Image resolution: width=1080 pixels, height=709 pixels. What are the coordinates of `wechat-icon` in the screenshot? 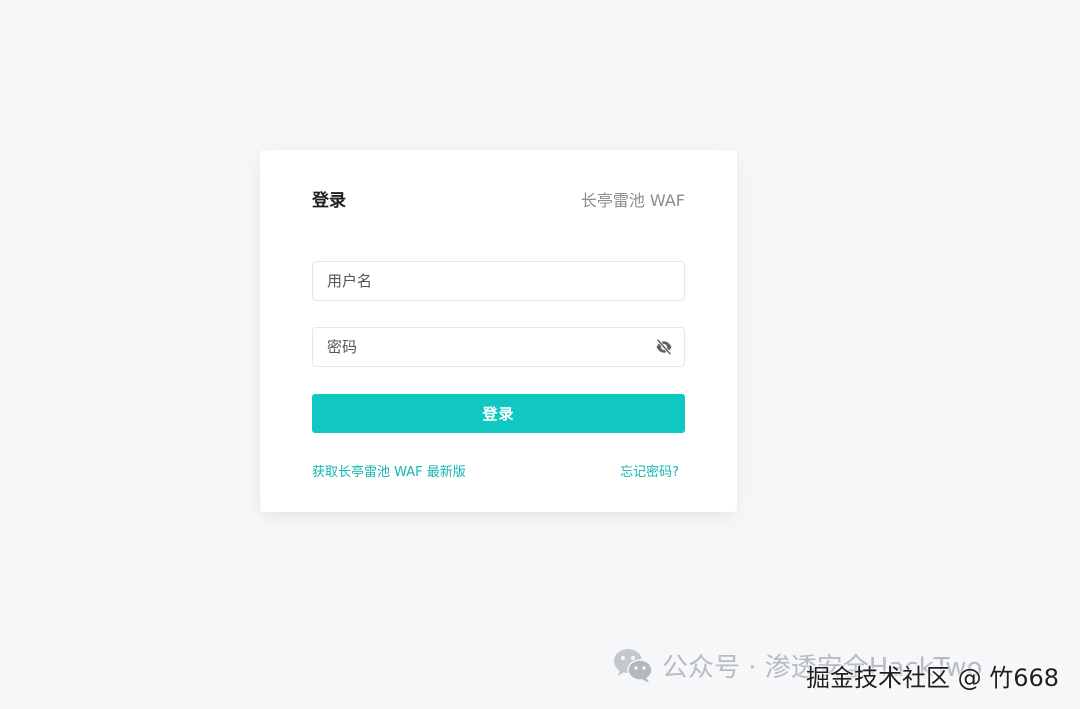 It's located at (633, 666).